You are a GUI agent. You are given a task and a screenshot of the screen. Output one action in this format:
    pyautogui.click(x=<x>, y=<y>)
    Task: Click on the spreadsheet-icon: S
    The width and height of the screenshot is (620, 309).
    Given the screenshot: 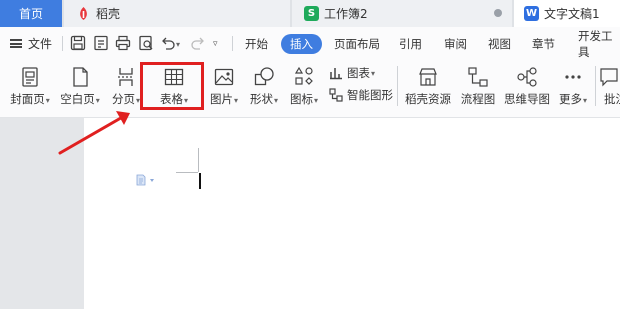 What is the action you would take?
    pyautogui.click(x=311, y=13)
    